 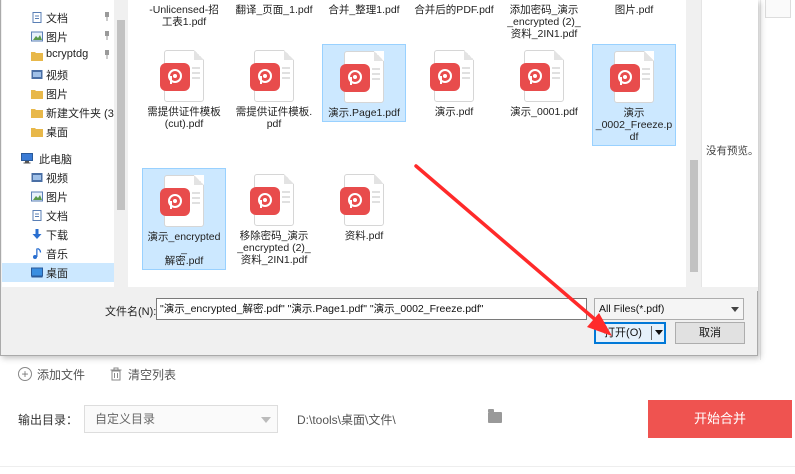 What do you see at coordinates (184, 118) in the screenshot?
I see `file-name: 需提供证件模板 (cut).pdf` at bounding box center [184, 118].